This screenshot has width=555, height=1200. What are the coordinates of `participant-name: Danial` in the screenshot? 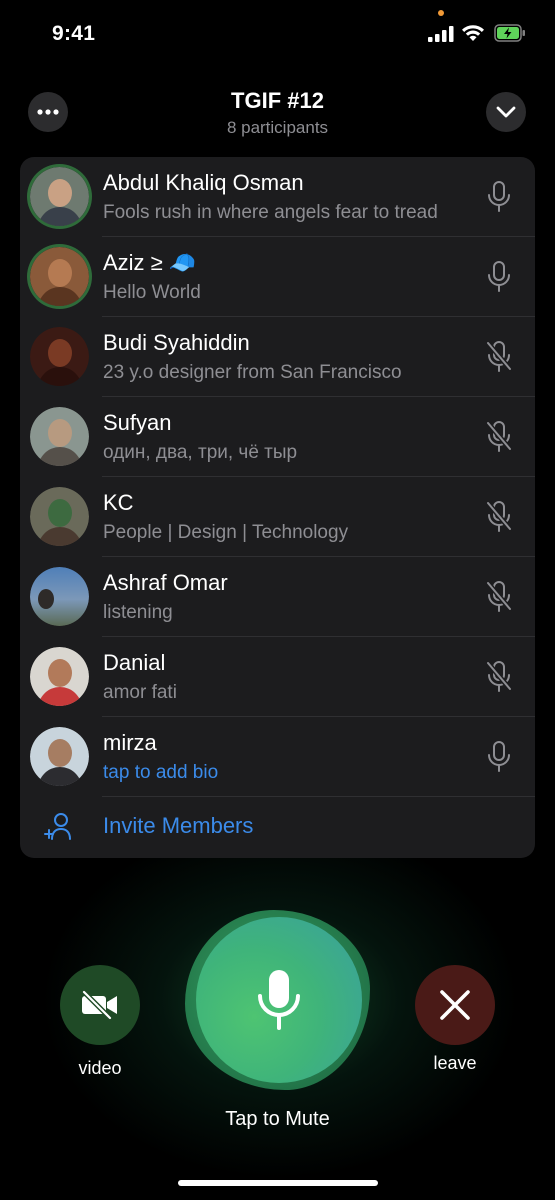 It's located at (134, 662).